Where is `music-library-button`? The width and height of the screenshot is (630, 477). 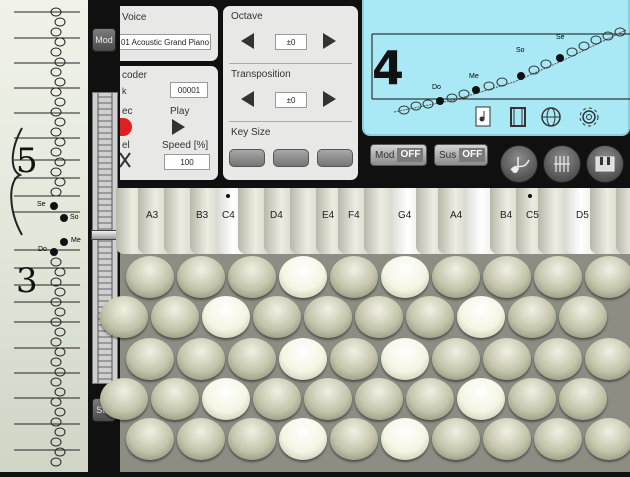 music-library-button is located at coordinates (519, 164).